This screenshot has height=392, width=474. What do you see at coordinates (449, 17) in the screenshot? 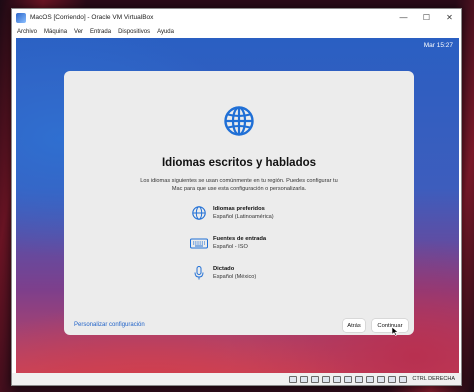
I see `close-button: ✕` at bounding box center [449, 17].